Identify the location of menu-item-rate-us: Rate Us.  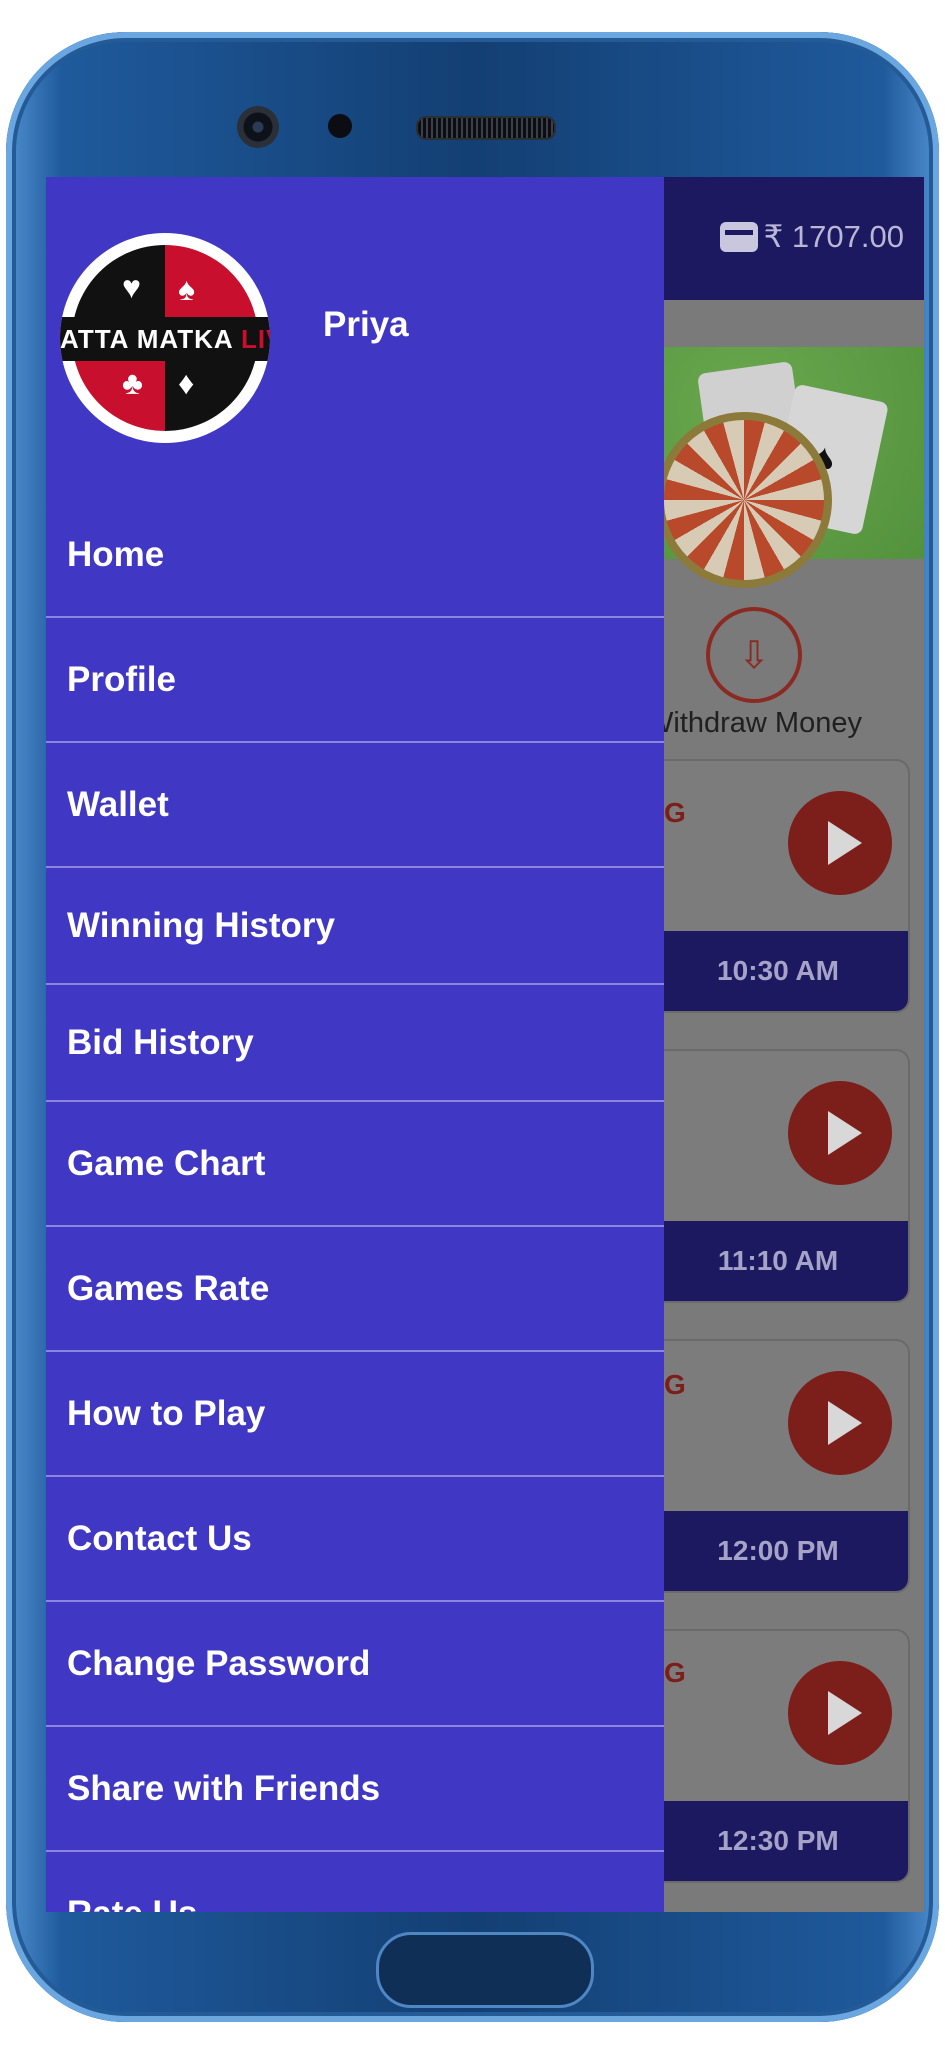
(355, 1882).